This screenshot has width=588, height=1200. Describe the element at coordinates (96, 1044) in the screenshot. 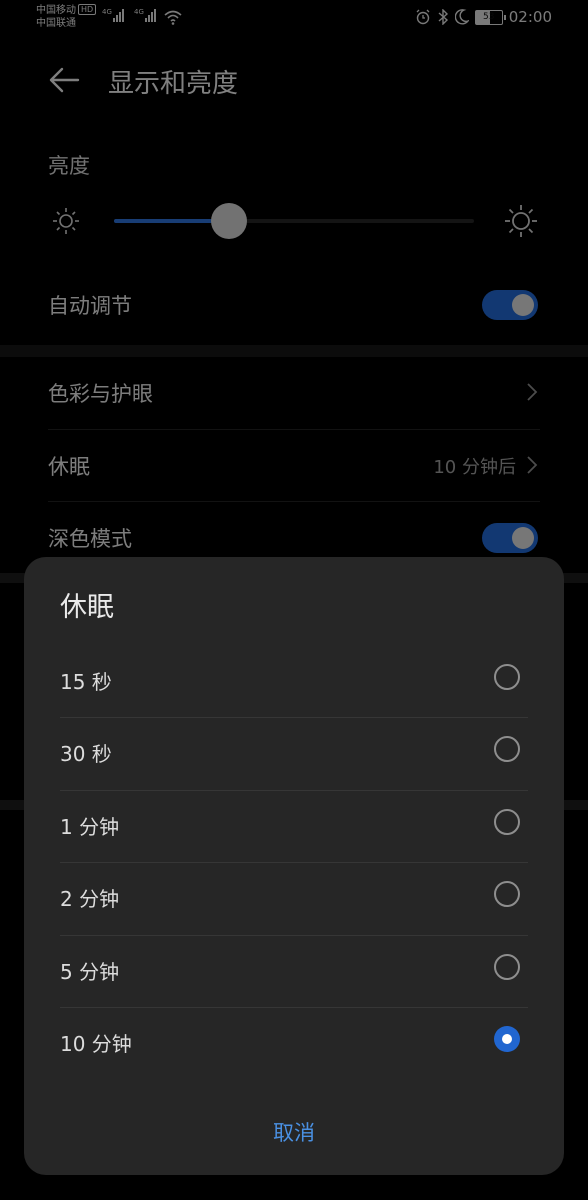

I see `option-label: 10 分钟` at that location.